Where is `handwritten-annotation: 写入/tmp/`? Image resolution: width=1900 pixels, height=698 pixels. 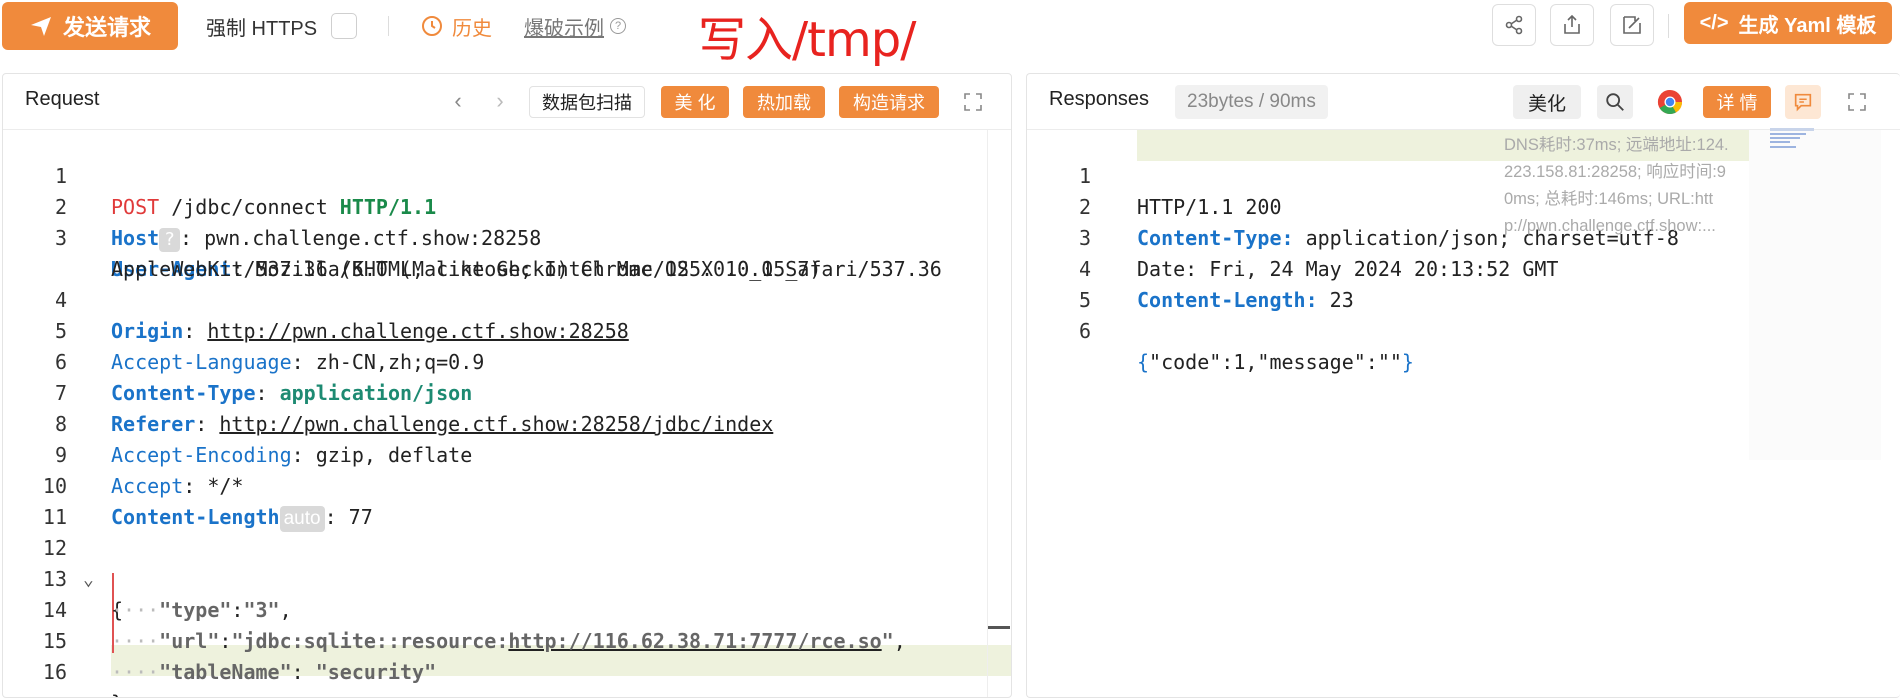 handwritten-annotation: 写入/tmp/ is located at coordinates (807, 40).